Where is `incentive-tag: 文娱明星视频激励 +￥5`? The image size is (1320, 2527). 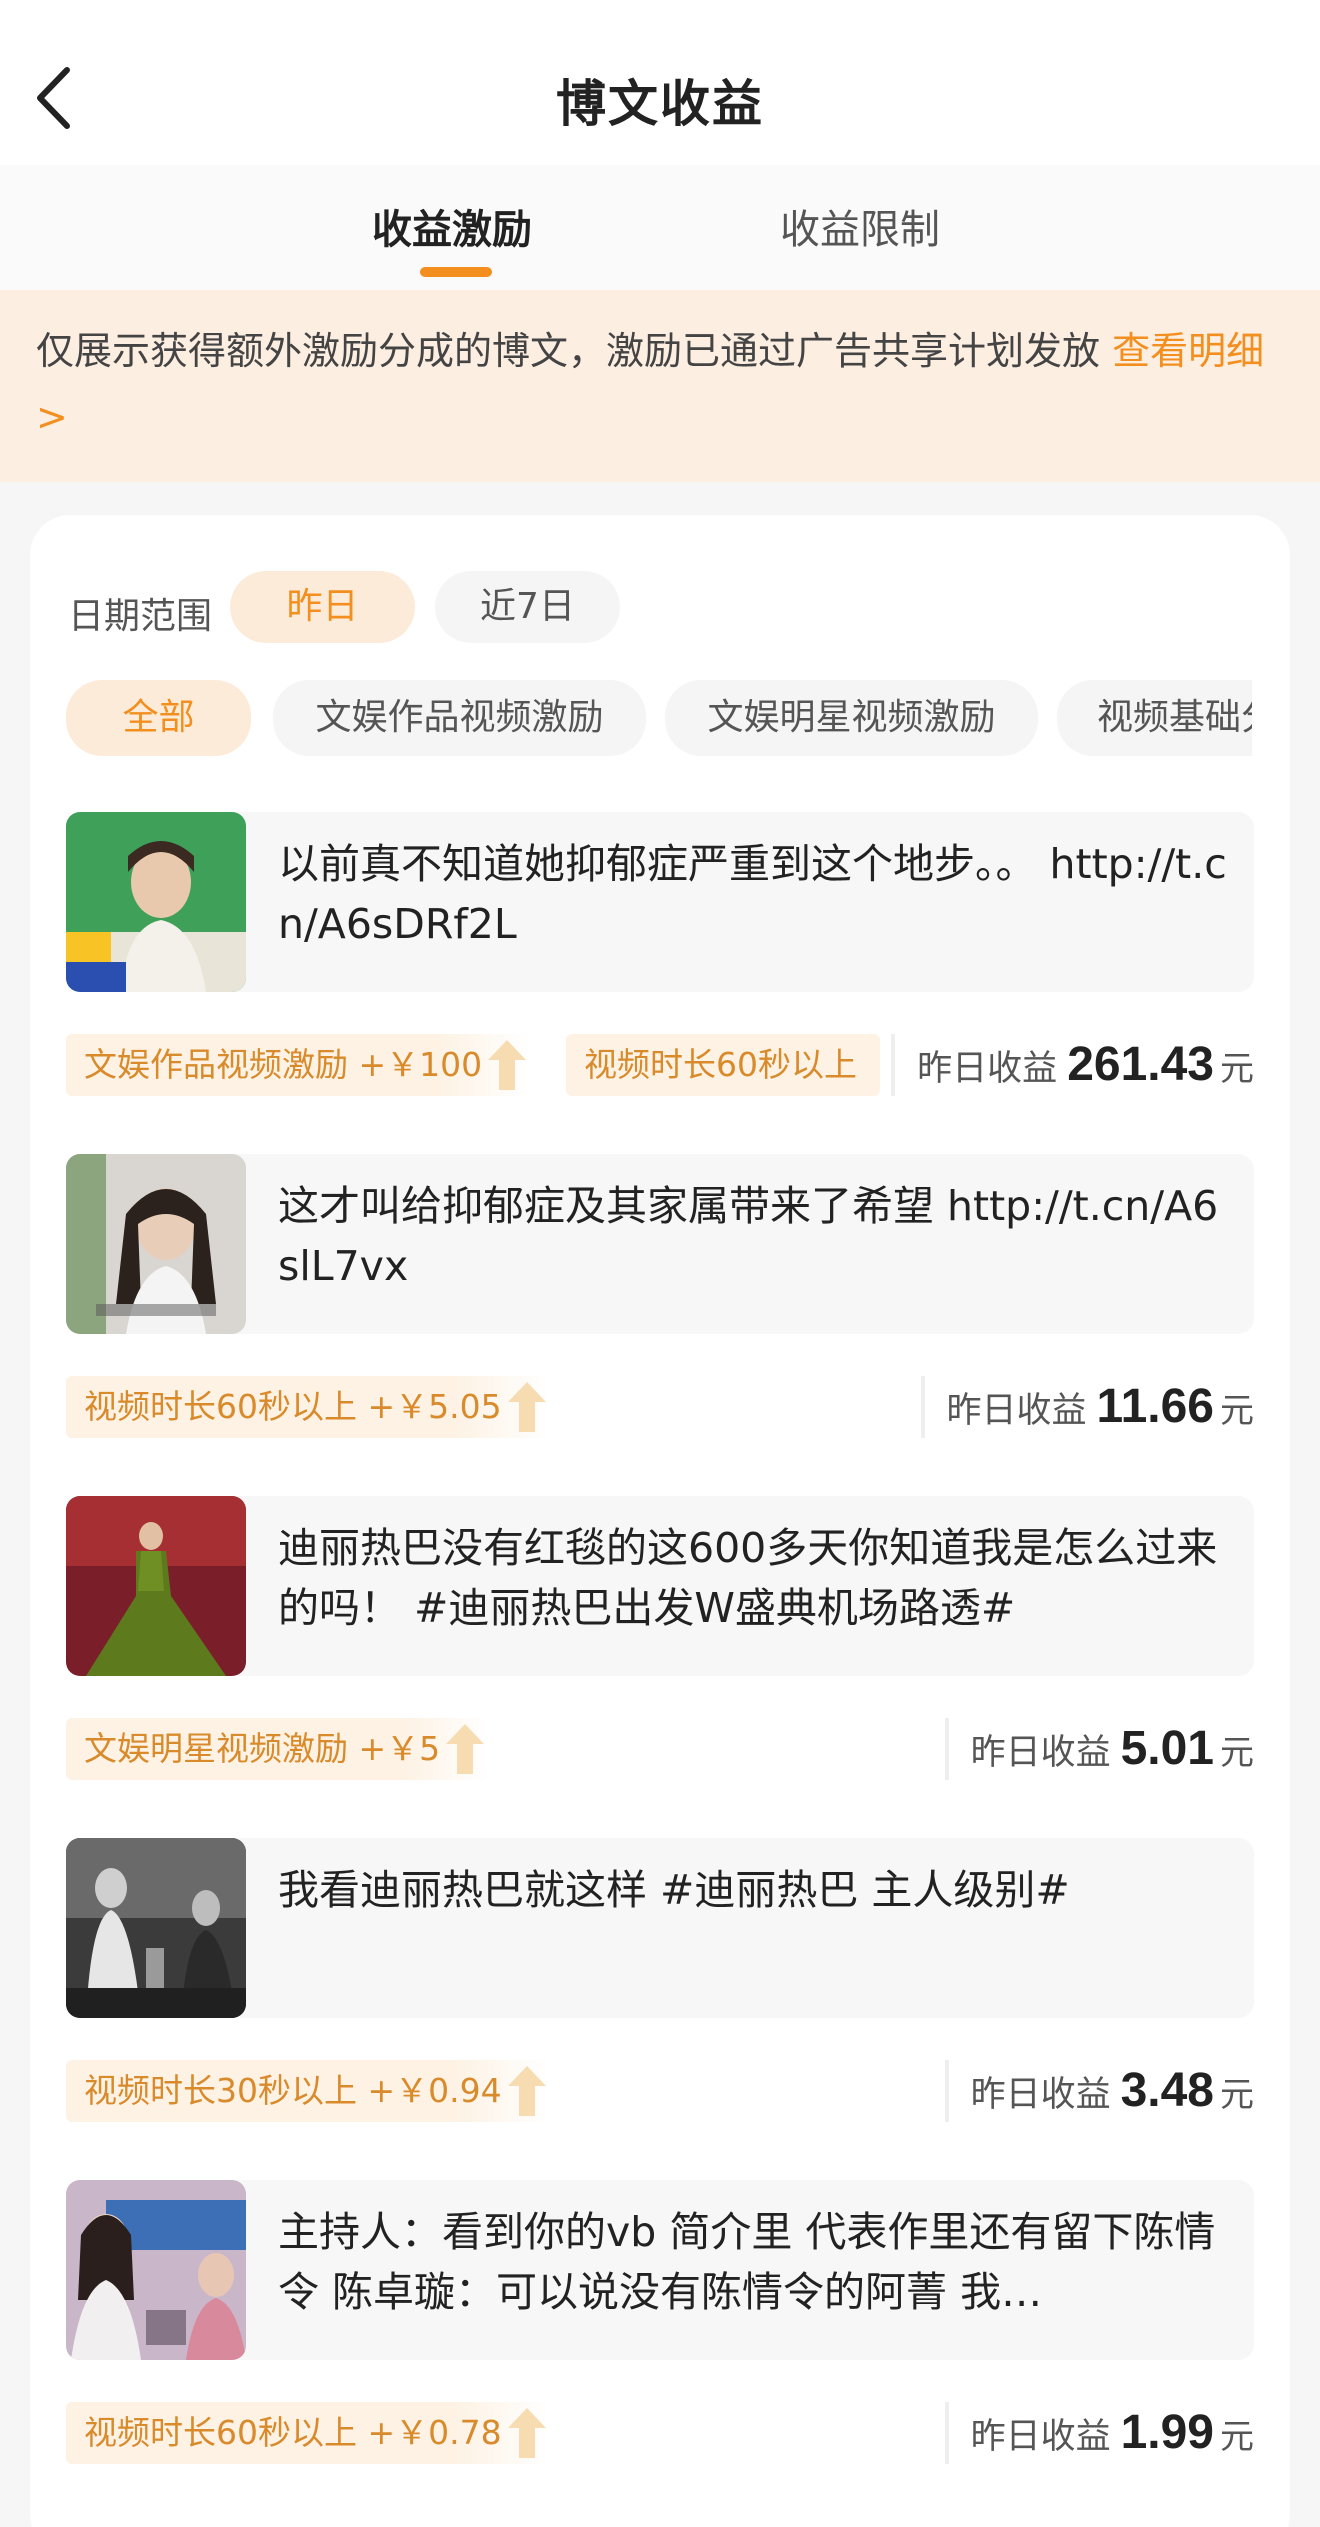 incentive-tag: 文娱明星视频激励 +￥5 is located at coordinates (277, 1749).